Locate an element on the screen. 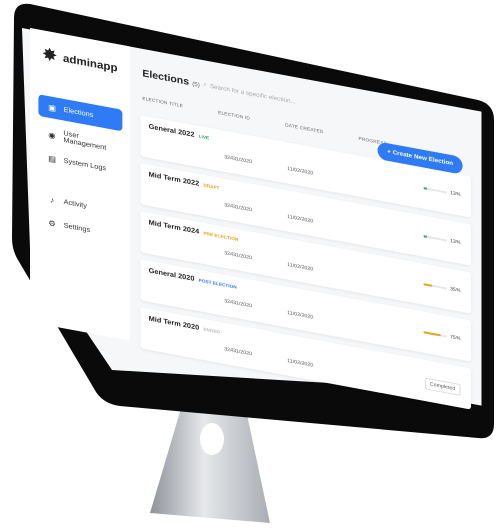  election-title: General 2020POST ELECTION is located at coordinates (193, 279).